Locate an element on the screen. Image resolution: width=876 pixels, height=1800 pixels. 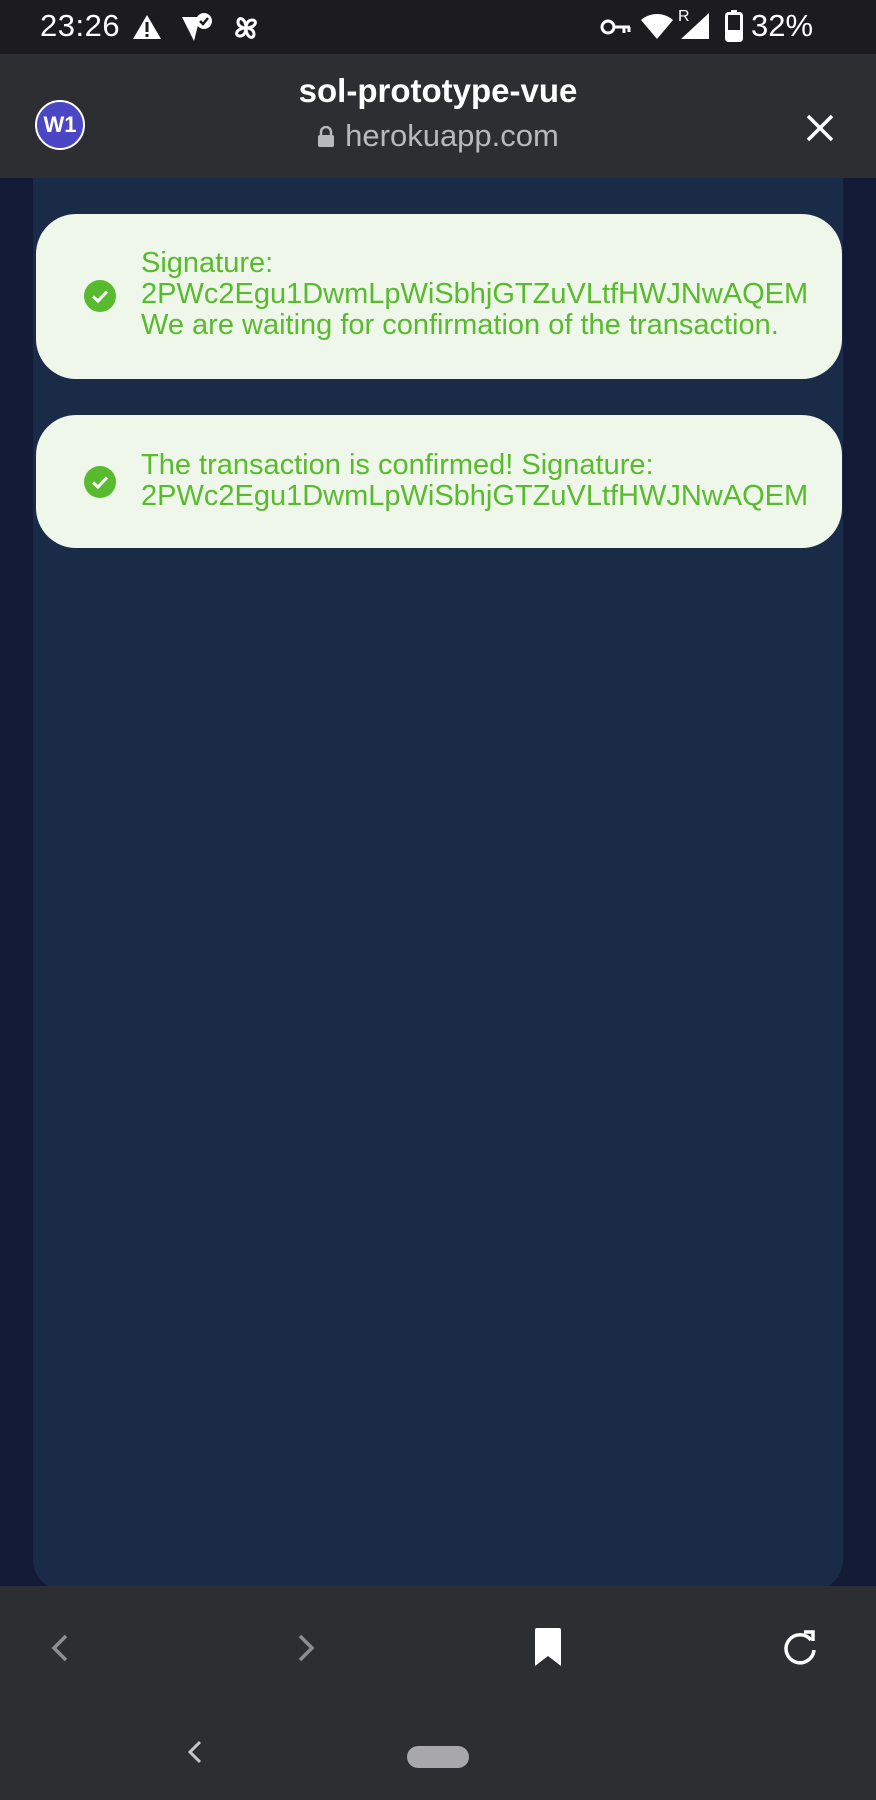
bookmark-icon is located at coordinates (548, 1648).